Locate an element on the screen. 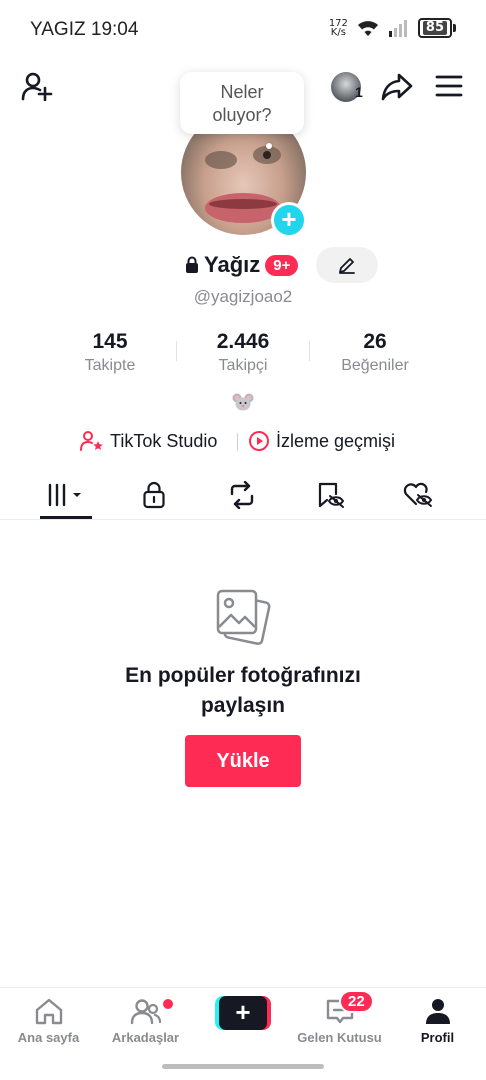 The height and width of the screenshot is (1080, 486). tab-favorites is located at coordinates (330, 495).